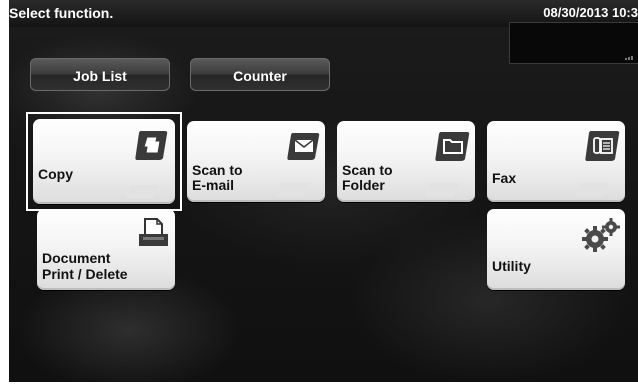  I want to click on fax-watermark-icon, so click(592, 190).